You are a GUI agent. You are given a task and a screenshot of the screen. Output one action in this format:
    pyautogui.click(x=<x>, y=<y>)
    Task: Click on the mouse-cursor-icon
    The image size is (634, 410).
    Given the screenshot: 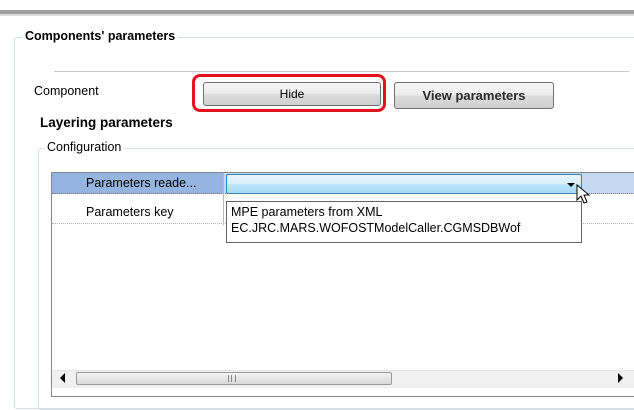 What is the action you would take?
    pyautogui.click(x=583, y=194)
    